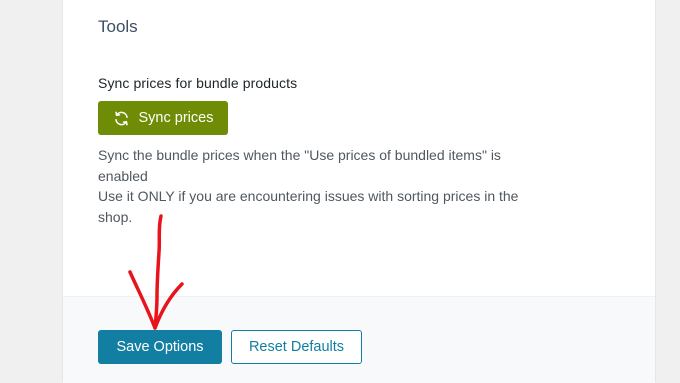 The width and height of the screenshot is (680, 383). What do you see at coordinates (198, 83) in the screenshot?
I see `sync-option-label: Sync prices for bundle products` at bounding box center [198, 83].